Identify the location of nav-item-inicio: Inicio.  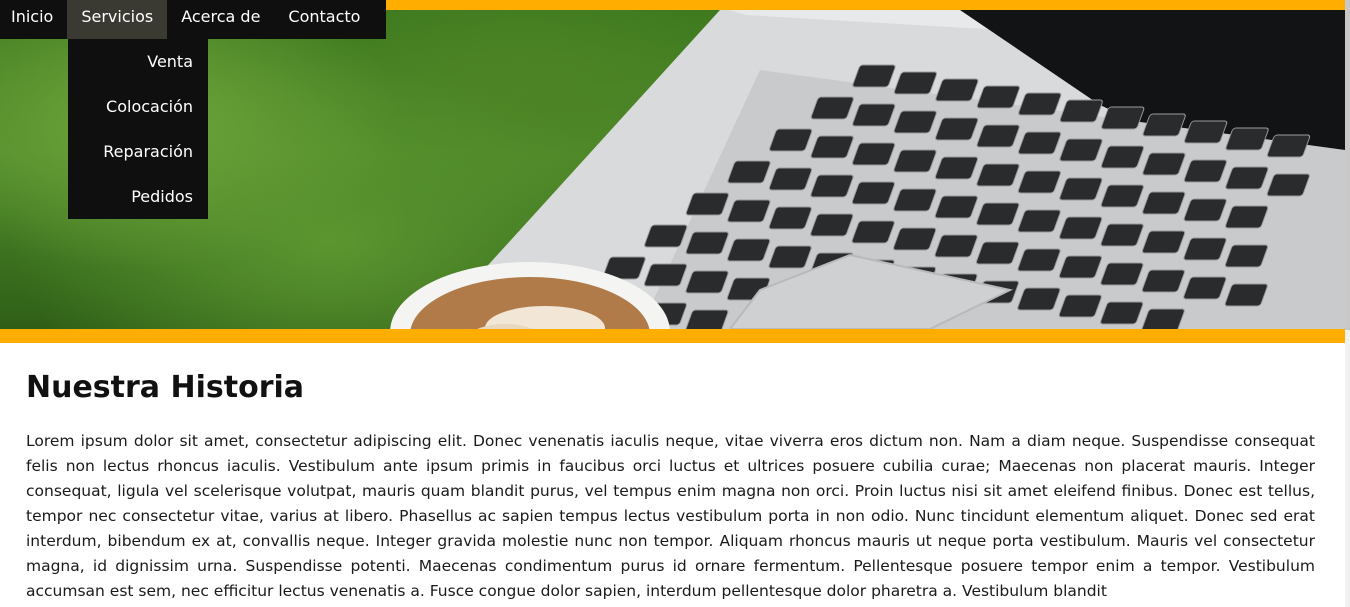
(33, 19).